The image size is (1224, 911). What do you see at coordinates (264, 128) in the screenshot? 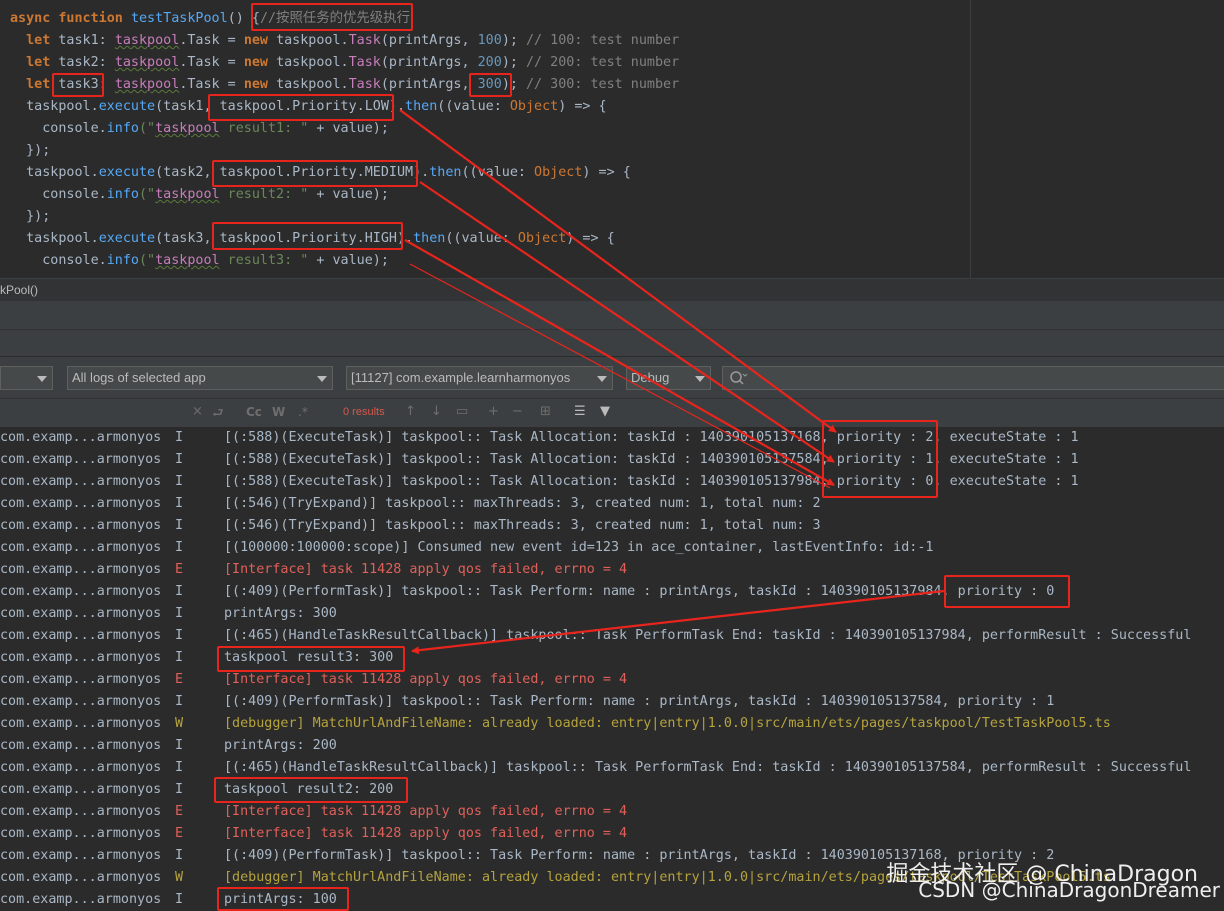
I see `code-token: result1: "` at bounding box center [264, 128].